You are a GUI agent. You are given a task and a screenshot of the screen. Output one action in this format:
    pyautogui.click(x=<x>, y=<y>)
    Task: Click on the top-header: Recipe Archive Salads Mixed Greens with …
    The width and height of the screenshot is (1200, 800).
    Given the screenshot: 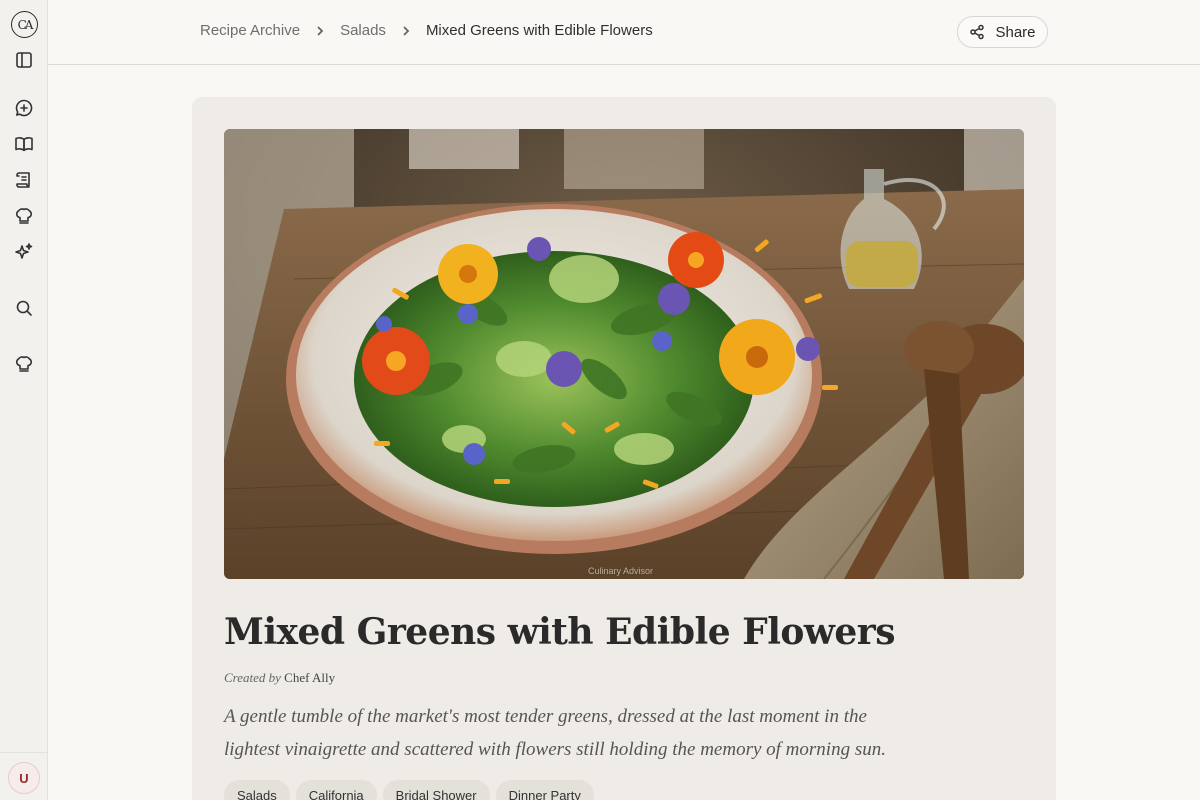 What is the action you would take?
    pyautogui.click(x=624, y=32)
    